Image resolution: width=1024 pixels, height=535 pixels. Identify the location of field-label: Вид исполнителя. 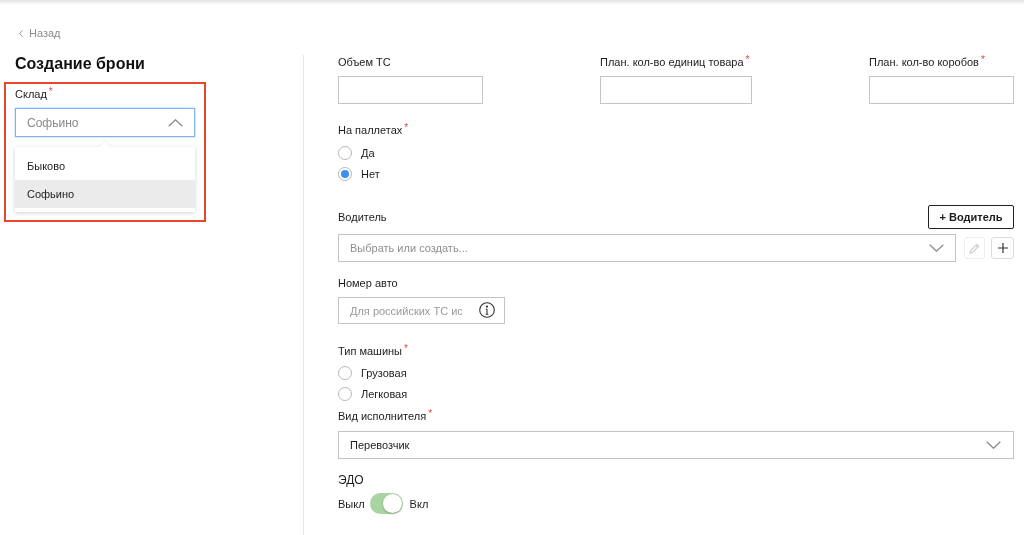
(382, 416).